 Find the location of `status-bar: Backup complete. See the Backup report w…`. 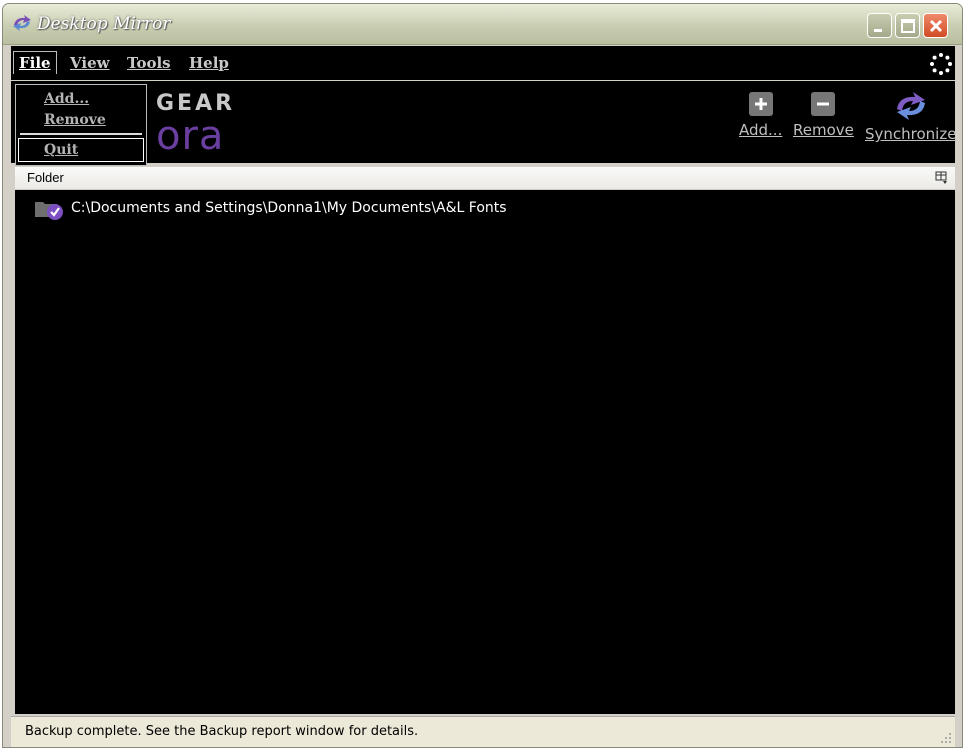

status-bar: Backup complete. See the Backup report w… is located at coordinates (483, 731).